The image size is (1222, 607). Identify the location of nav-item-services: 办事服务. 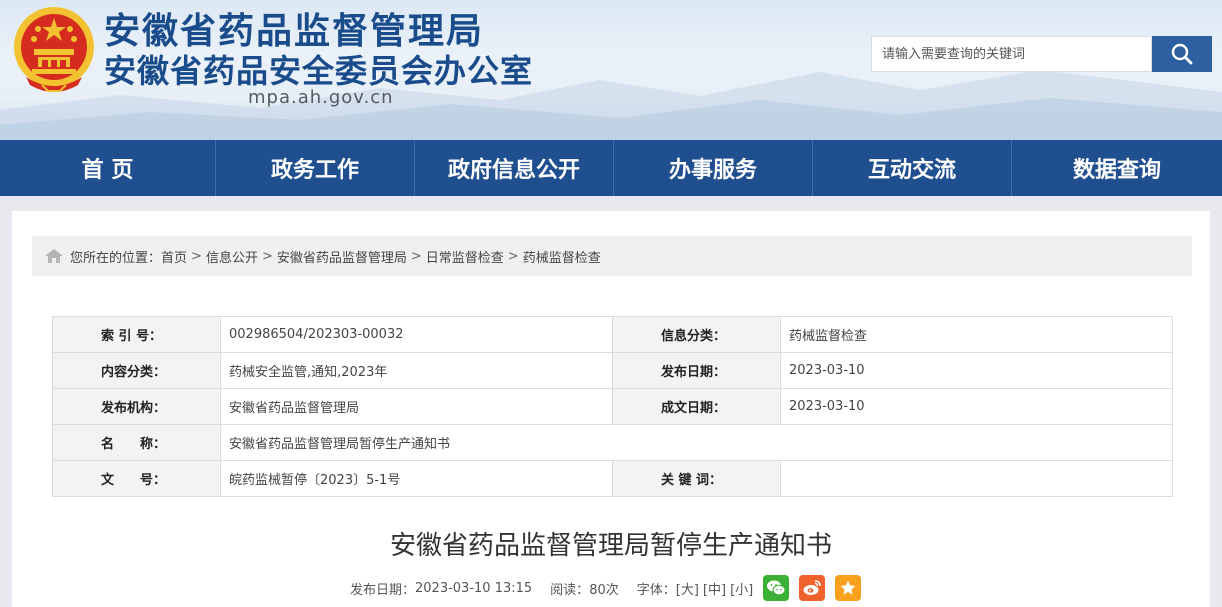
(713, 168).